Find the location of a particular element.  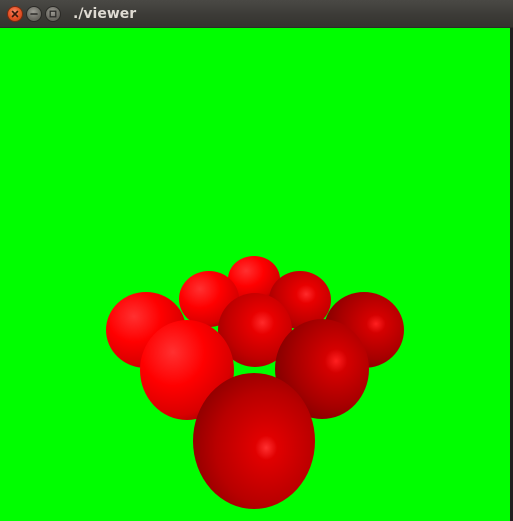

sphere is located at coordinates (254, 441).